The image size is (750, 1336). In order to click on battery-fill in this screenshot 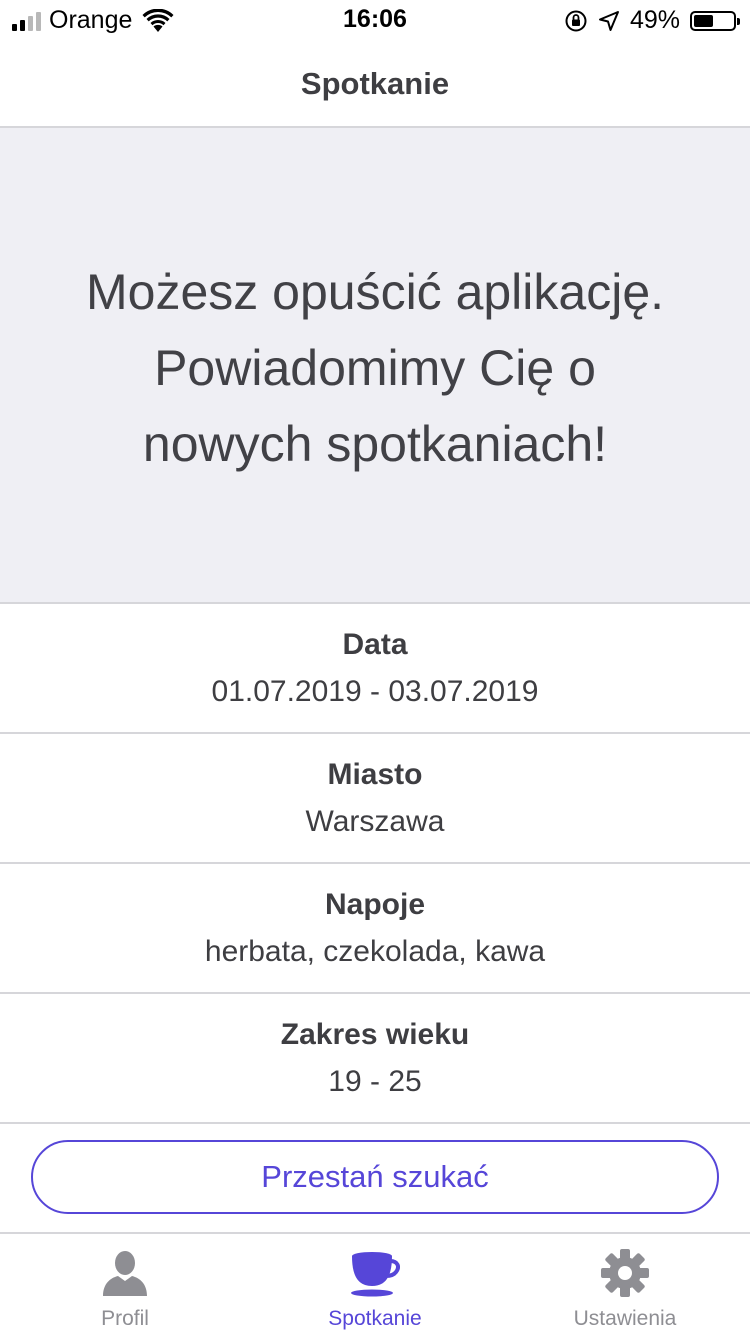, I will do `click(703, 20)`.